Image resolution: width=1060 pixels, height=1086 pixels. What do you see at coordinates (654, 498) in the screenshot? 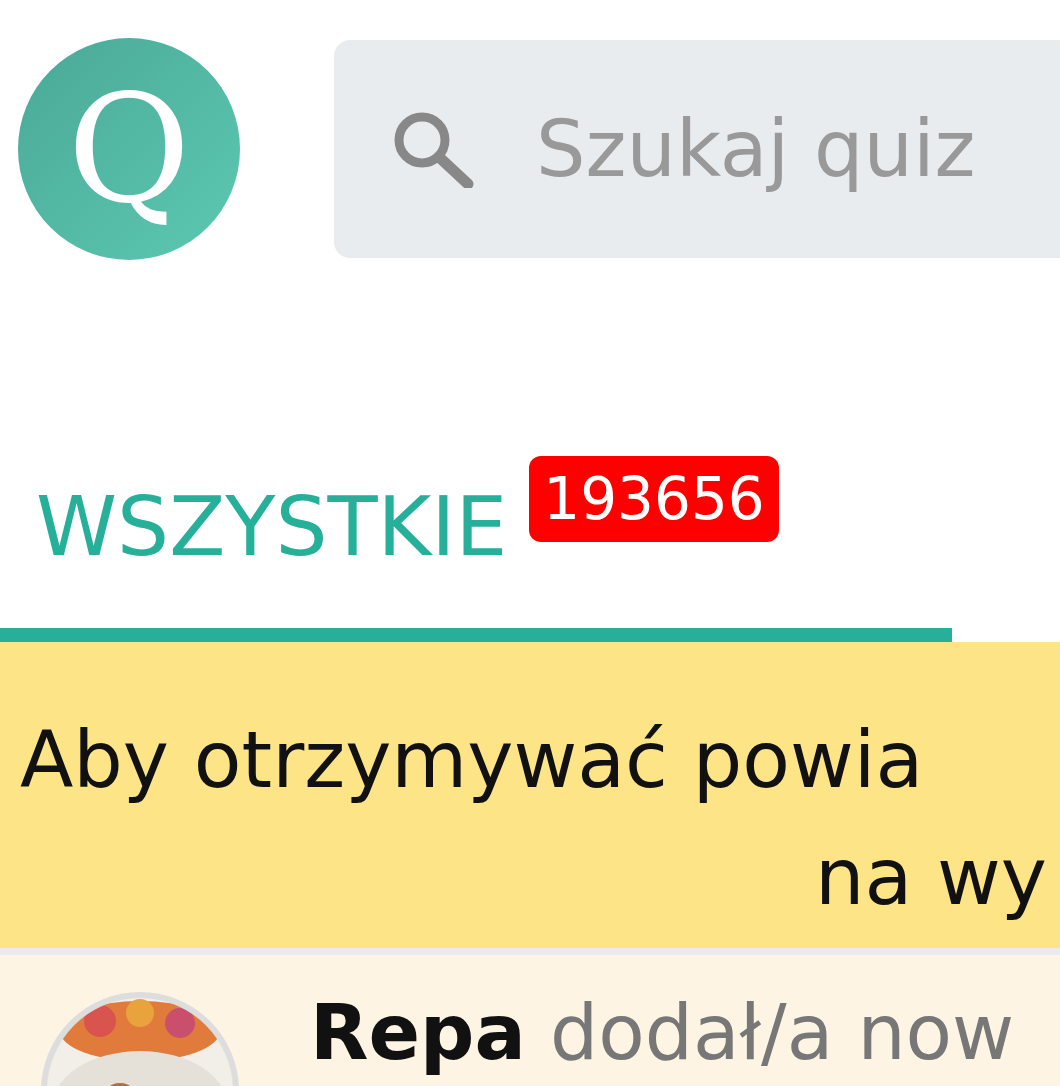
I see `count-badge: 193656` at bounding box center [654, 498].